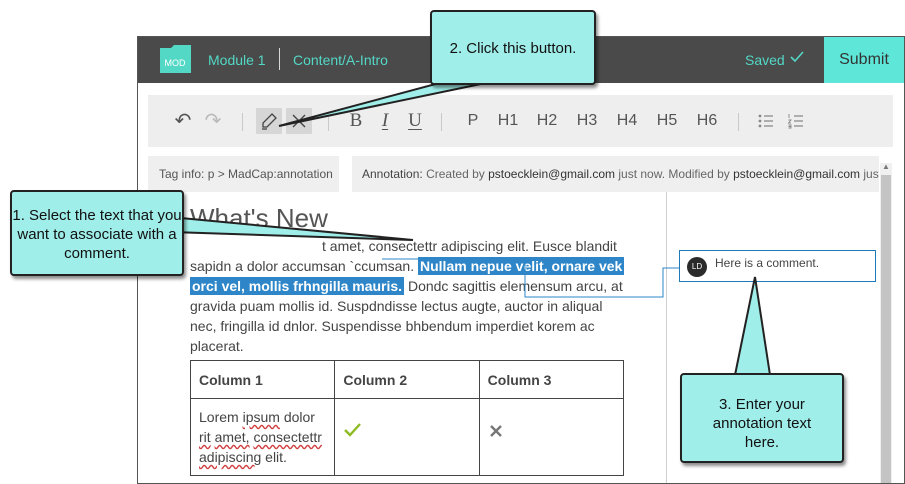  I want to click on created-by-label: Created by, so click(455, 174).